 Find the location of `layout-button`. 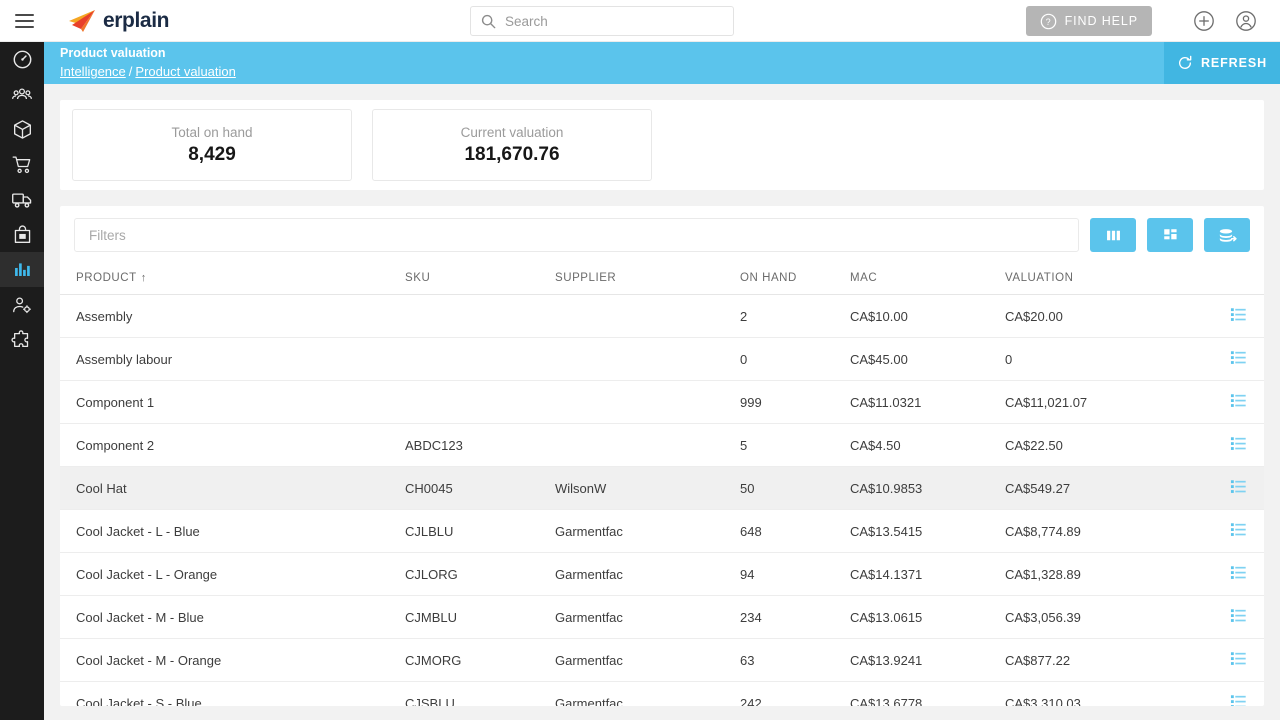

layout-button is located at coordinates (1170, 235).